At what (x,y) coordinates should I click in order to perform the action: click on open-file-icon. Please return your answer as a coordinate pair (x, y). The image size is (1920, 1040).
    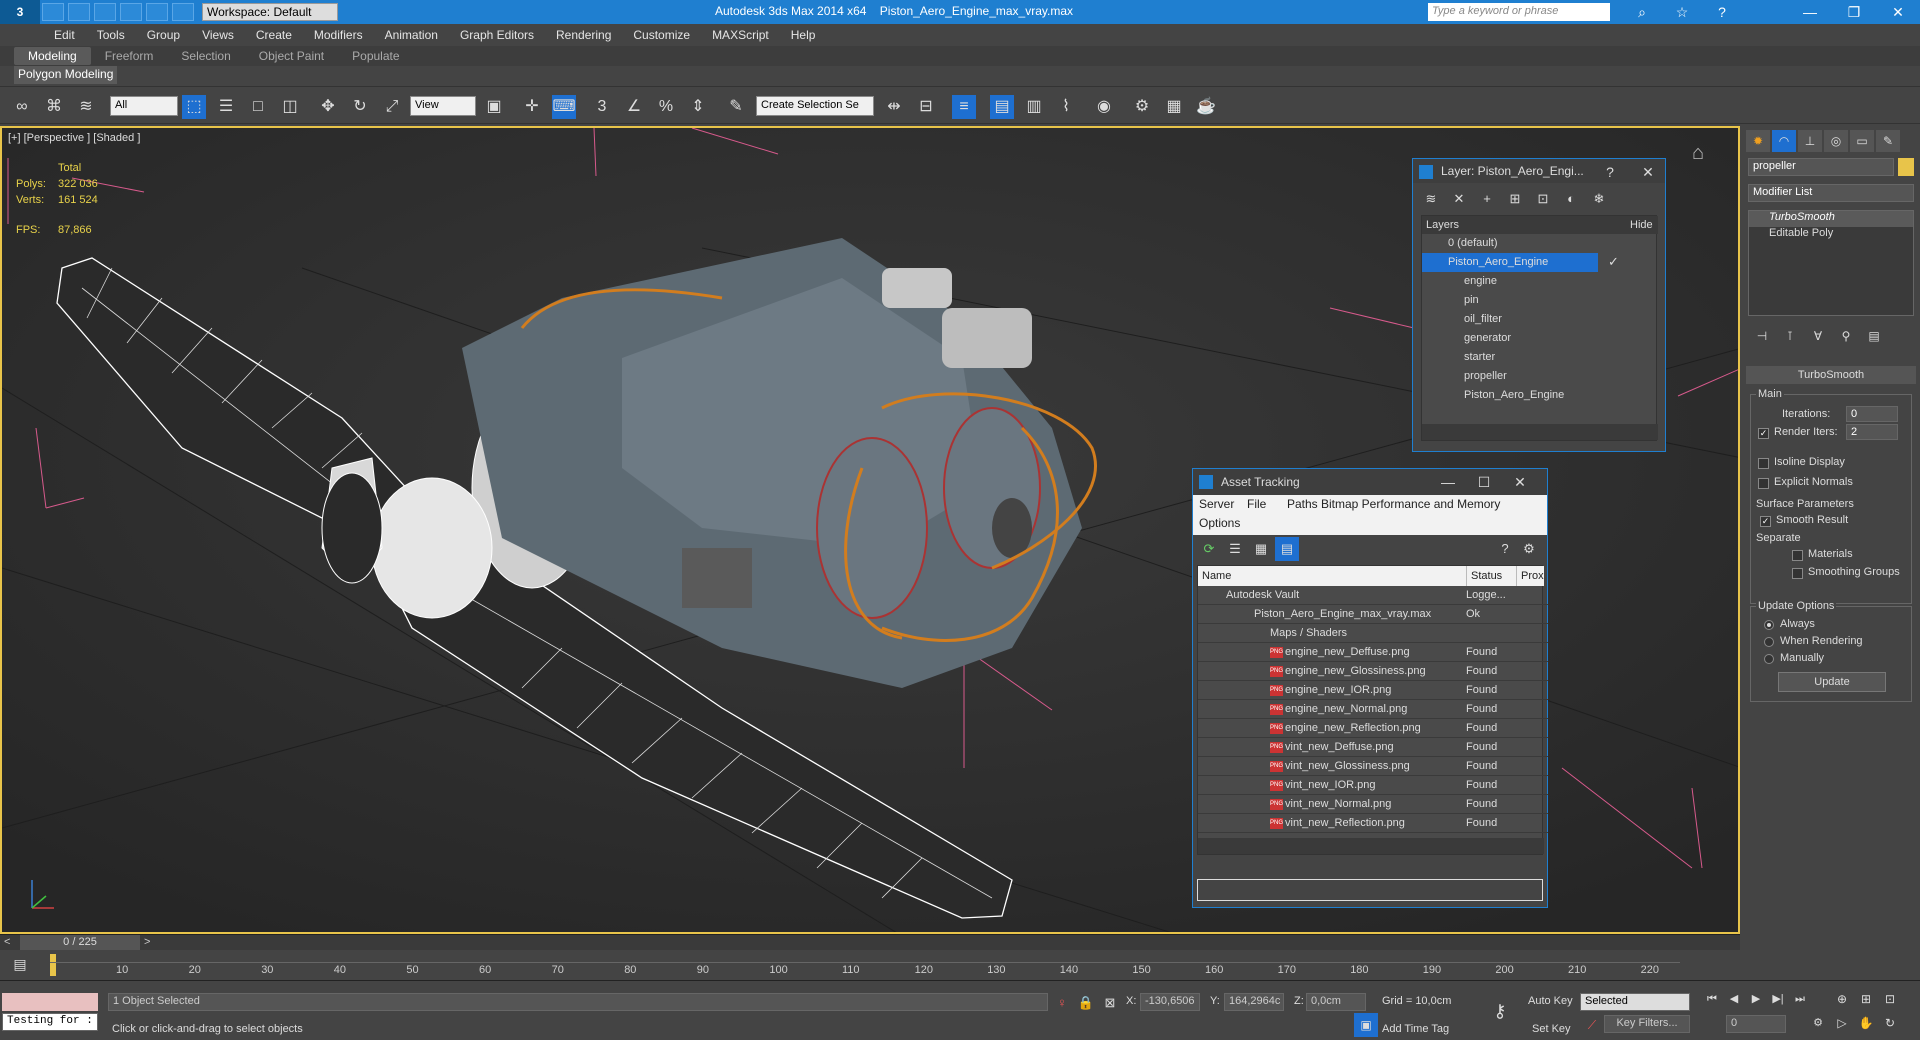
    Looking at the image, I should click on (79, 12).